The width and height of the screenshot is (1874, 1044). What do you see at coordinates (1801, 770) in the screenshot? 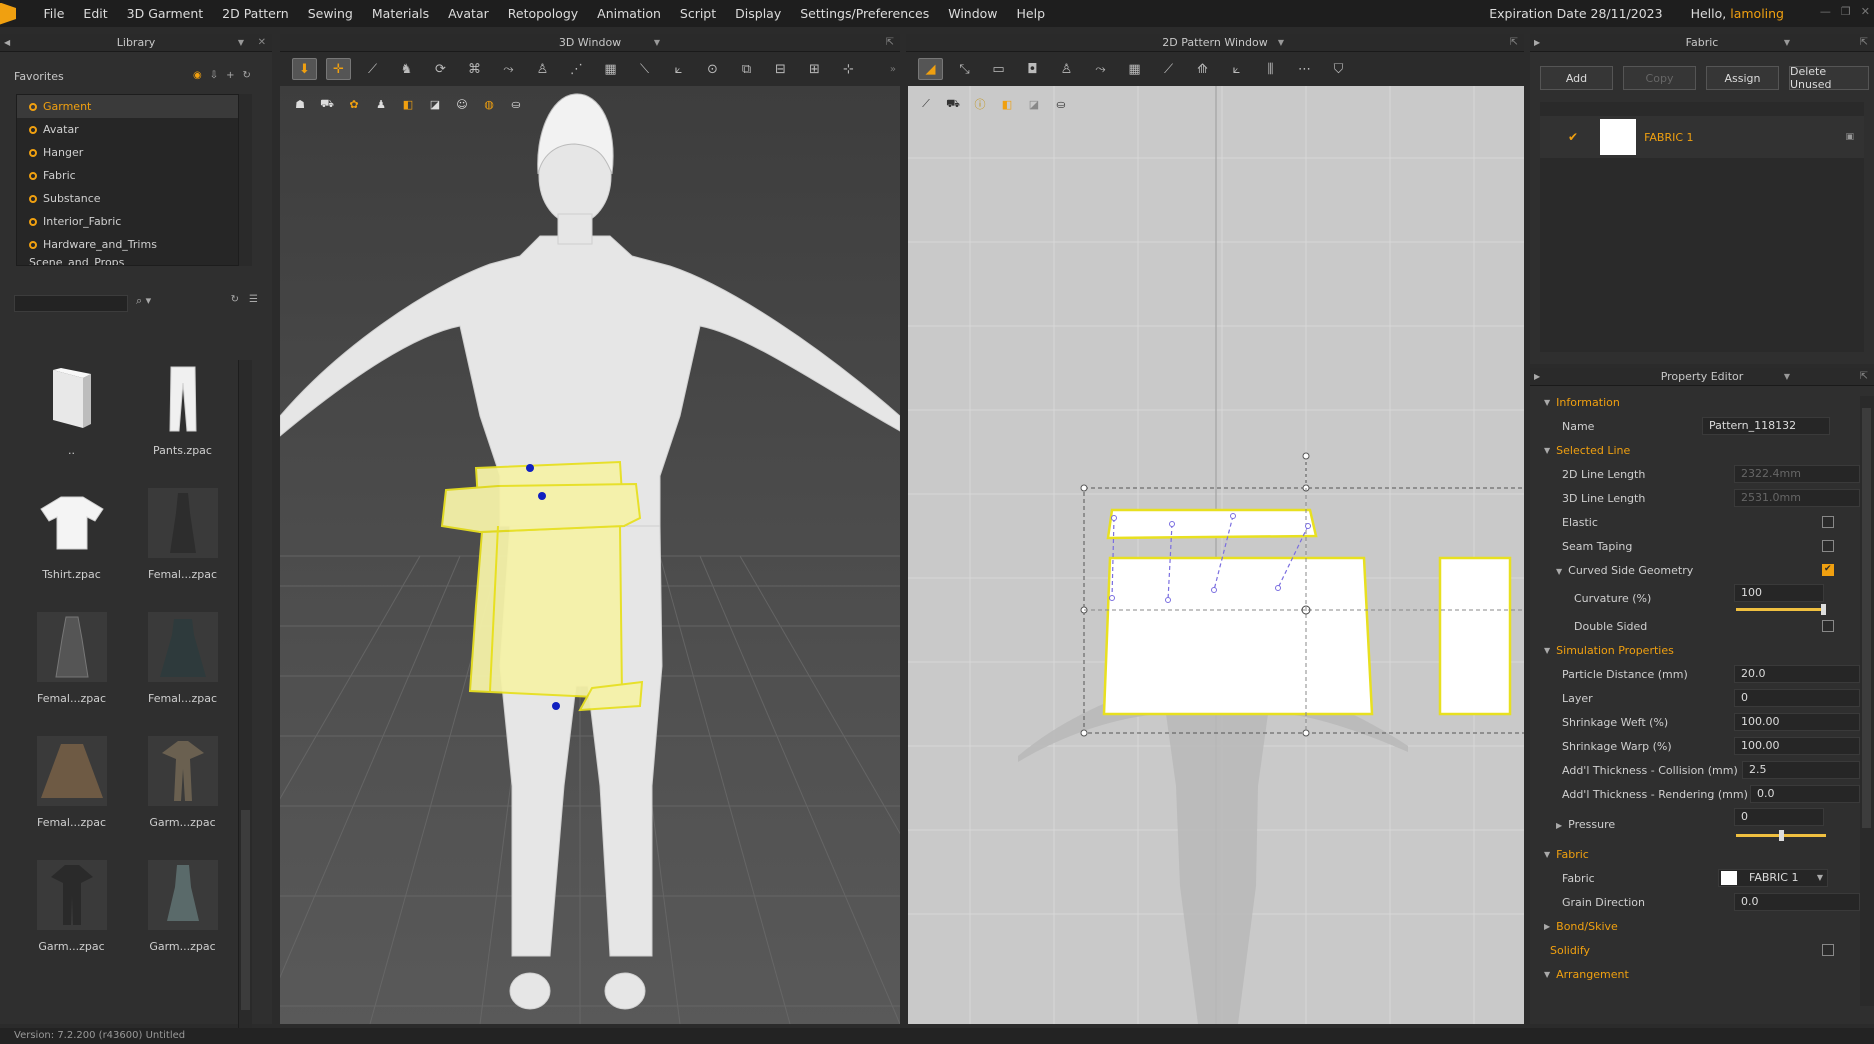
I see `thickness-collision-field: 2.5` at bounding box center [1801, 770].